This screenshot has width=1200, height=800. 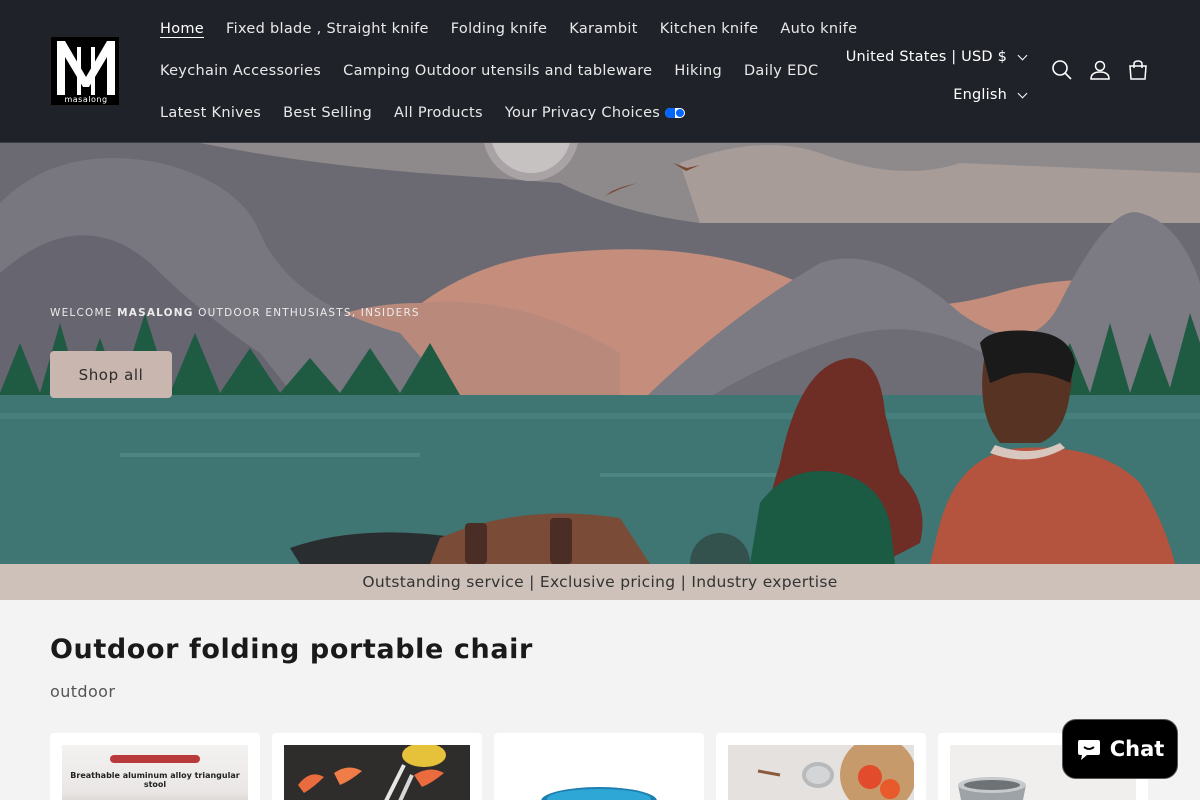 What do you see at coordinates (328, 113) in the screenshot?
I see `nav-item-best-selling: Best Selling` at bounding box center [328, 113].